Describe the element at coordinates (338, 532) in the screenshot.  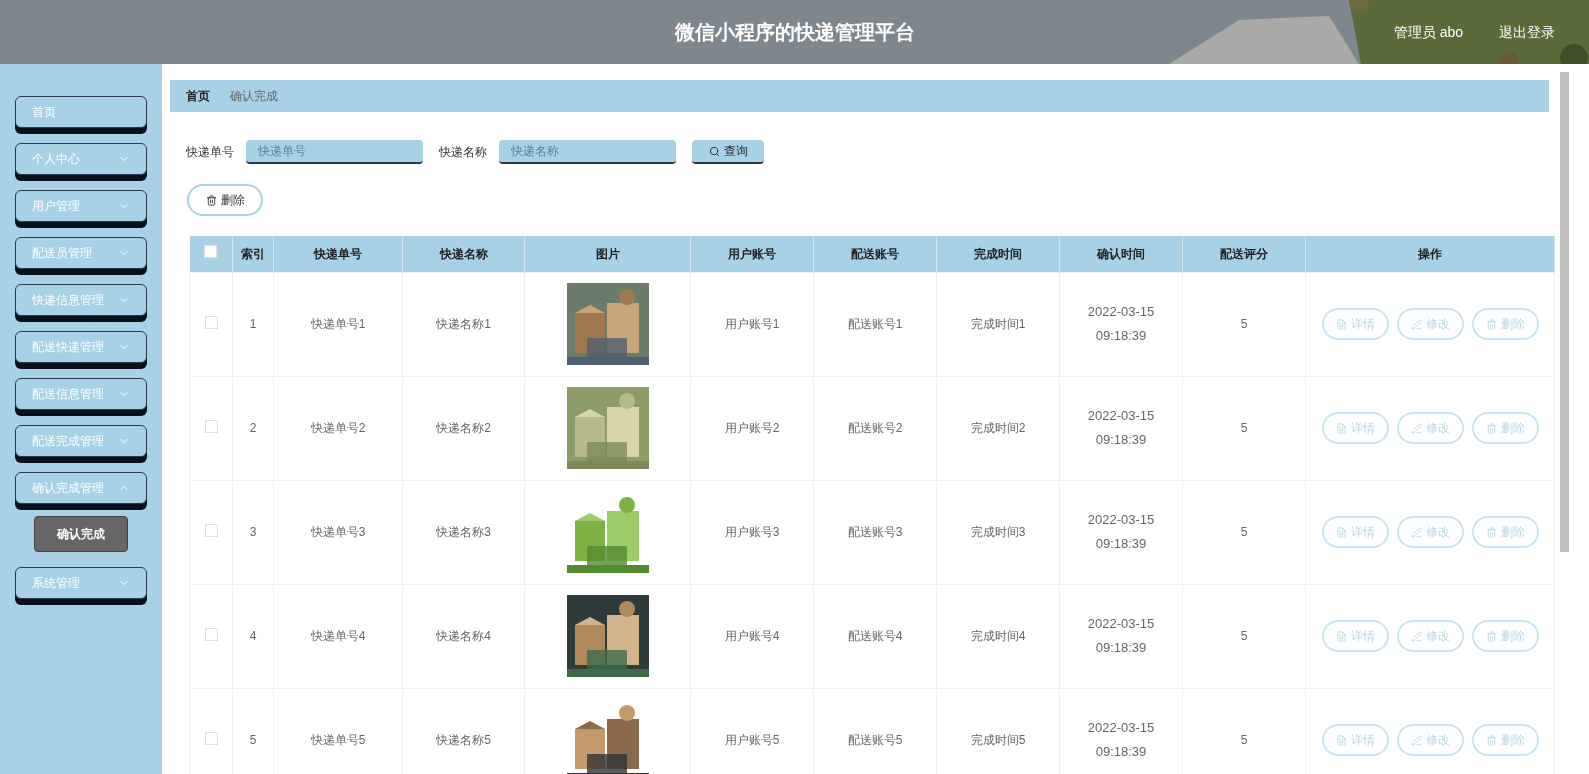
I see `table-cell: 快递单号3` at that location.